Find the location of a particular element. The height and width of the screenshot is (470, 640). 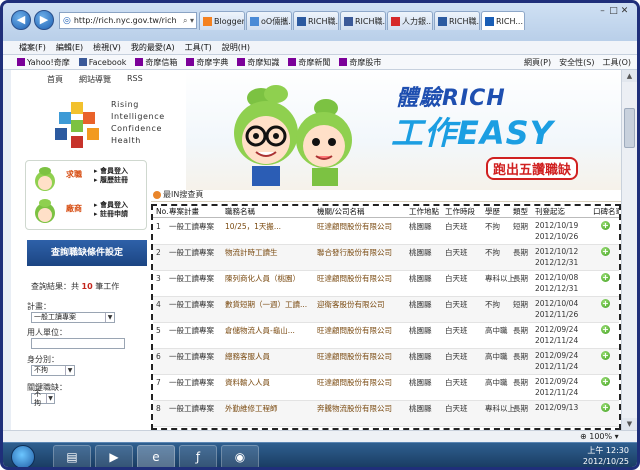

row-time: 白天班 is located at coordinates (456, 408).